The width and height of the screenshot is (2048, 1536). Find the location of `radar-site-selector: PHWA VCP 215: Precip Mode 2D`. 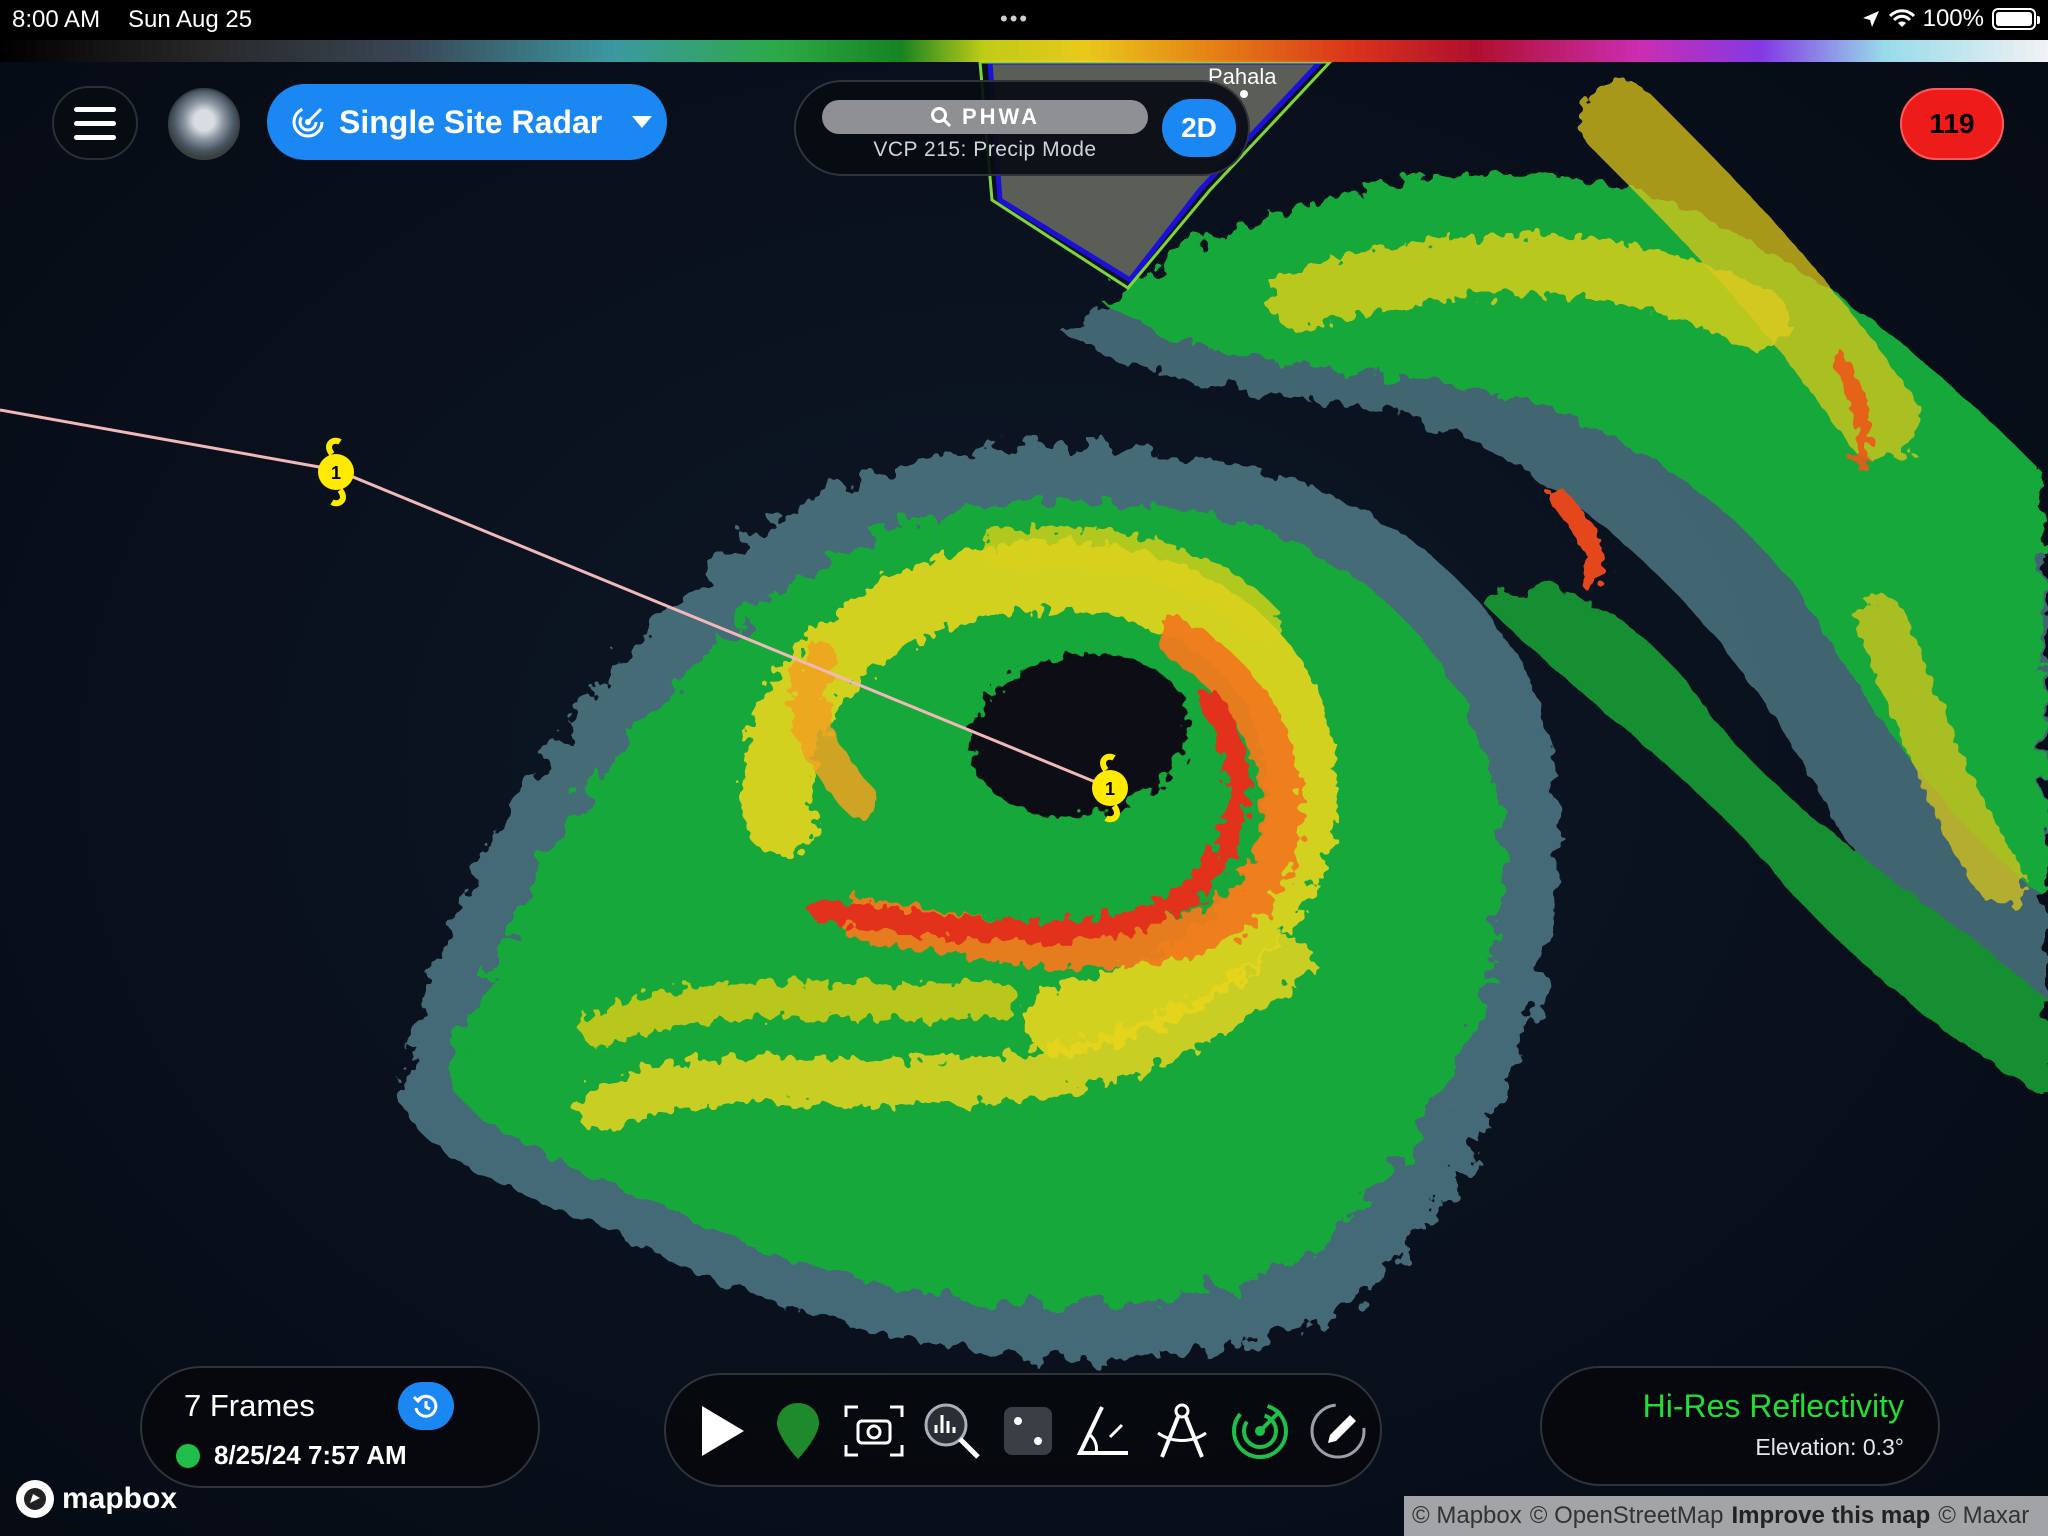

radar-site-selector: PHWA VCP 215: Precip Mode 2D is located at coordinates (1022, 128).